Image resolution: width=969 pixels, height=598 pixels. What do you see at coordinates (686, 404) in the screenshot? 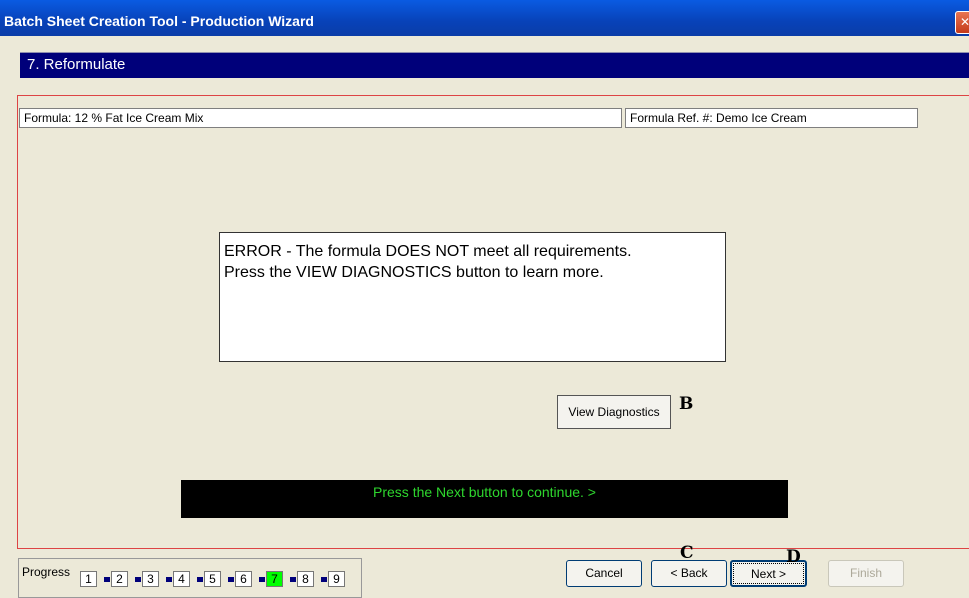
I see `annotation-b: B` at bounding box center [686, 404].